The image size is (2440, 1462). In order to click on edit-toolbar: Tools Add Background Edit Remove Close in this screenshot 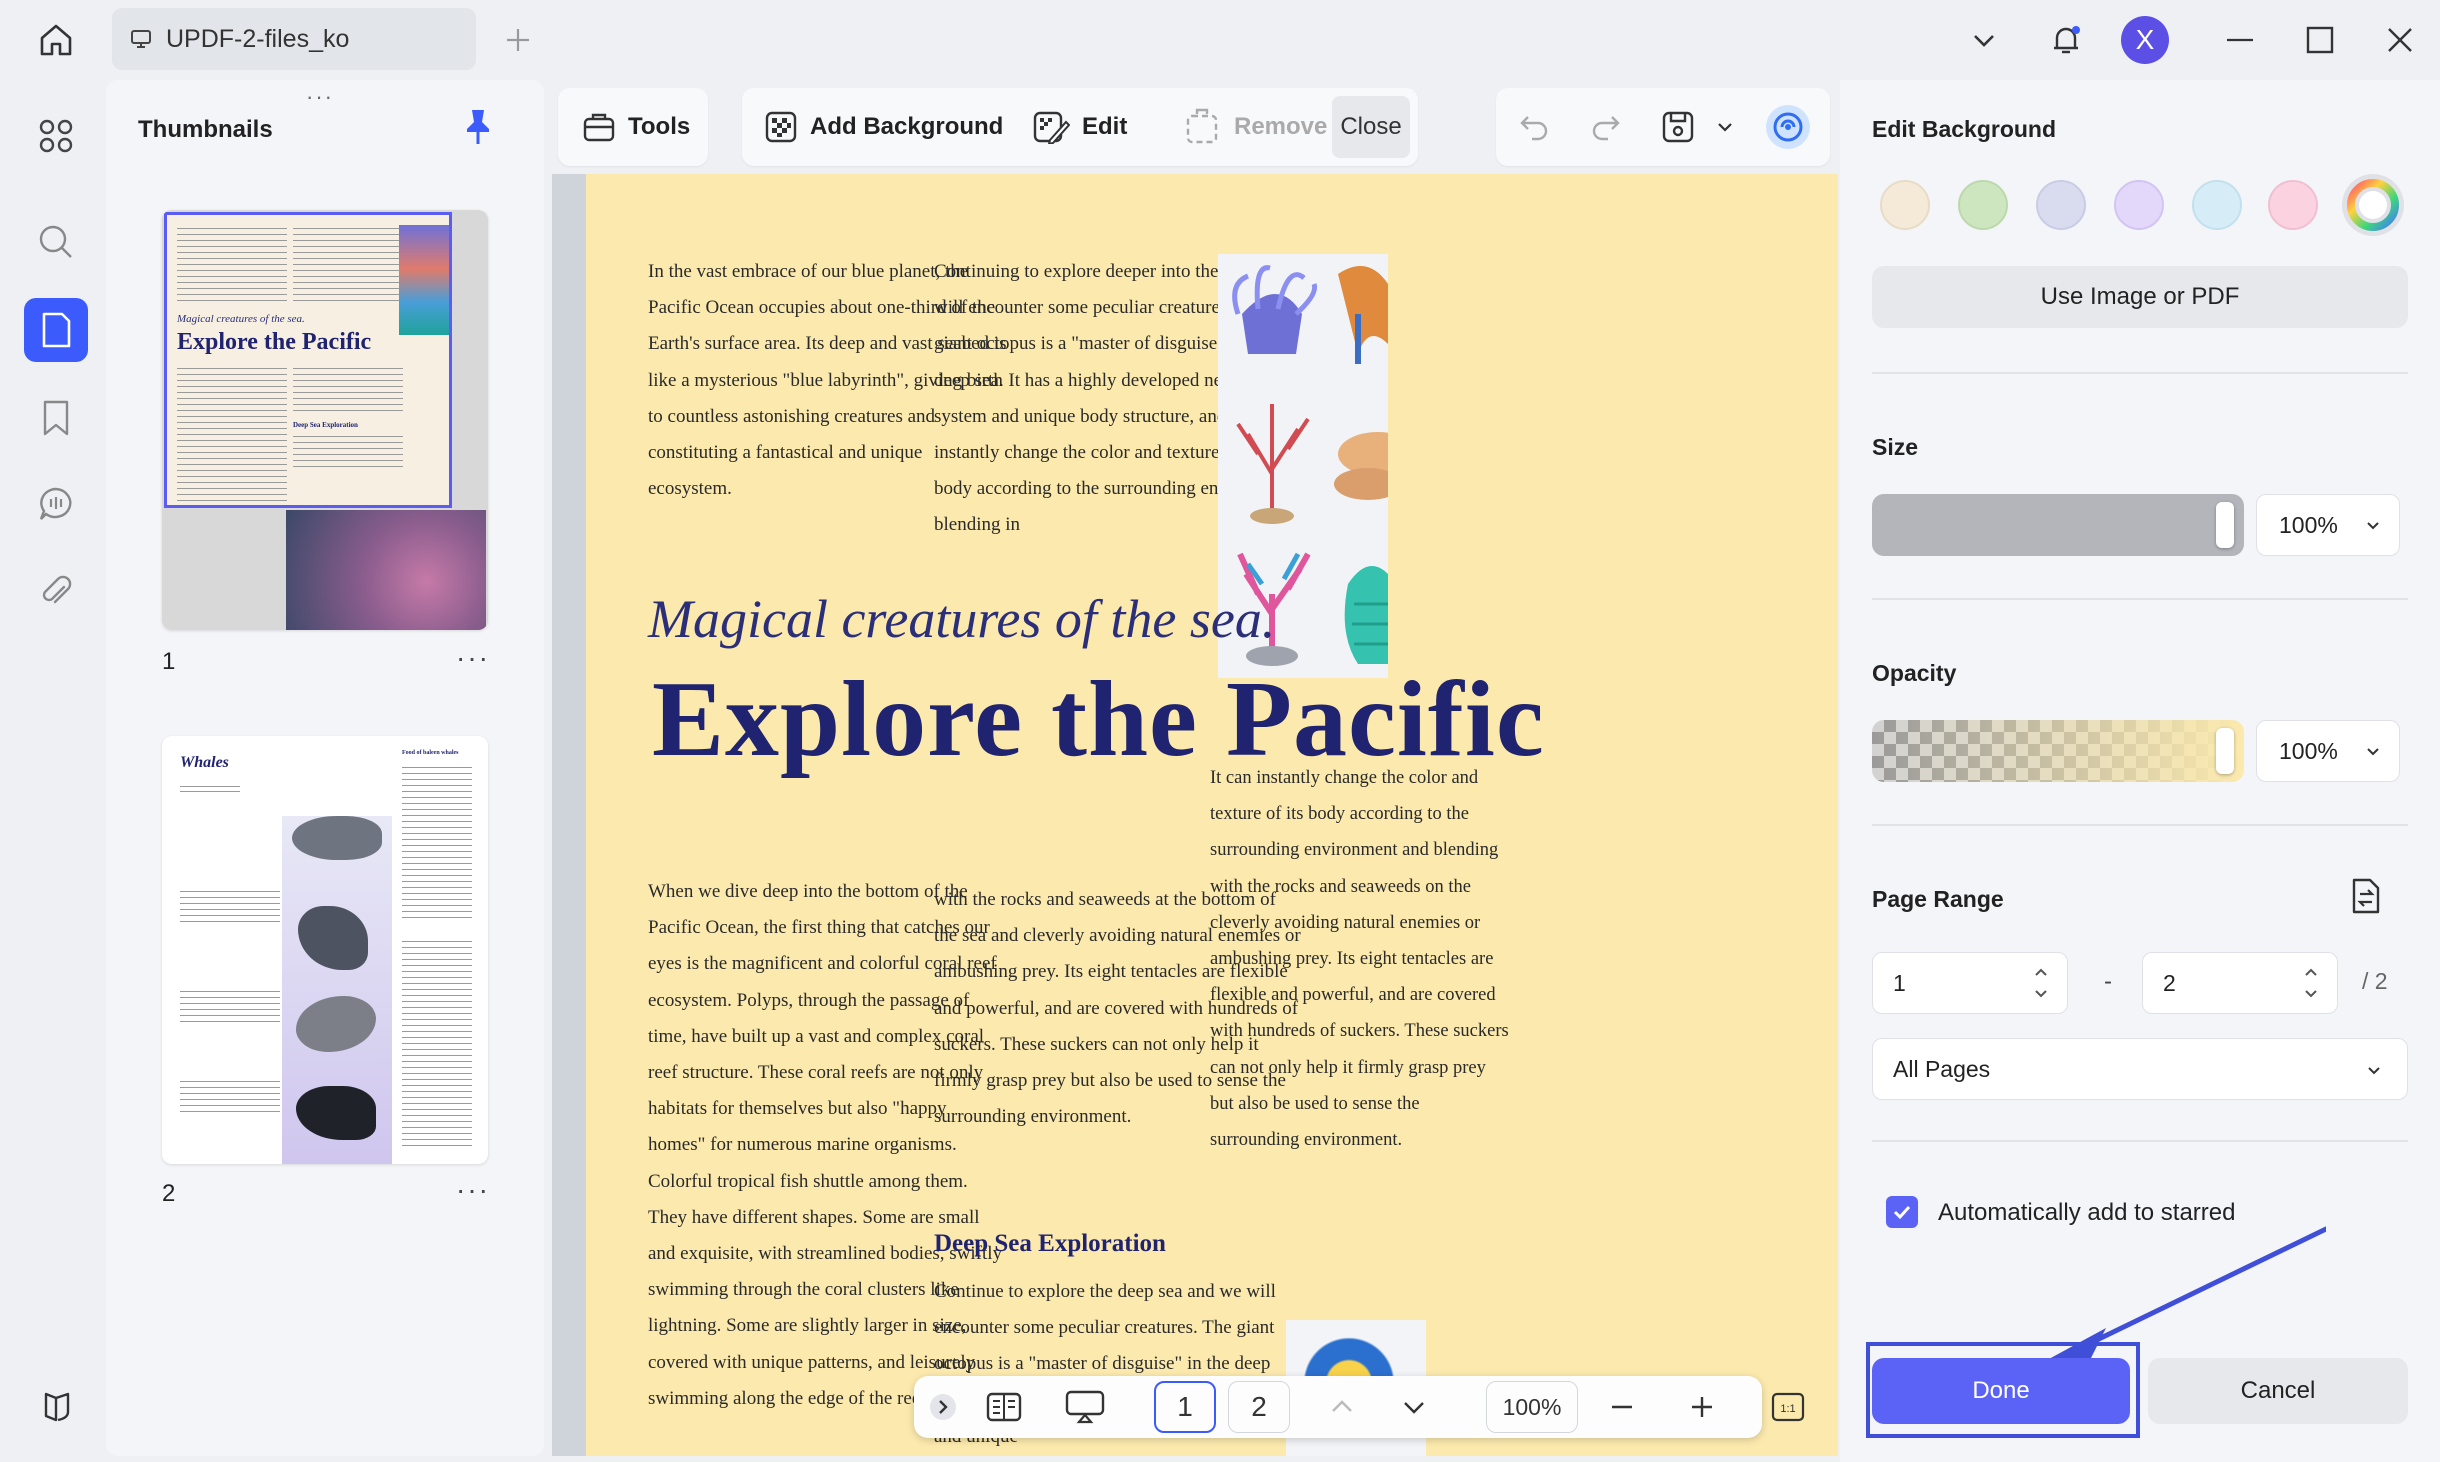, I will do `click(1195, 127)`.